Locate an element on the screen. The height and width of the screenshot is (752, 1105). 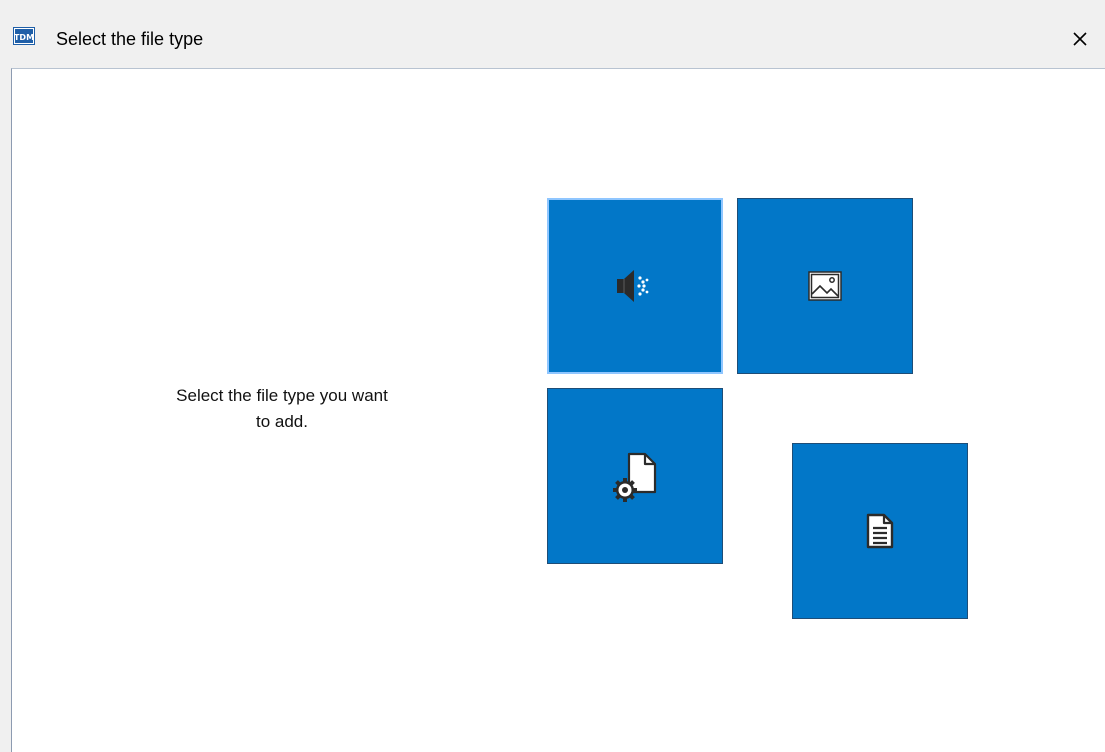
window-title: Select the file type is located at coordinates (130, 39).